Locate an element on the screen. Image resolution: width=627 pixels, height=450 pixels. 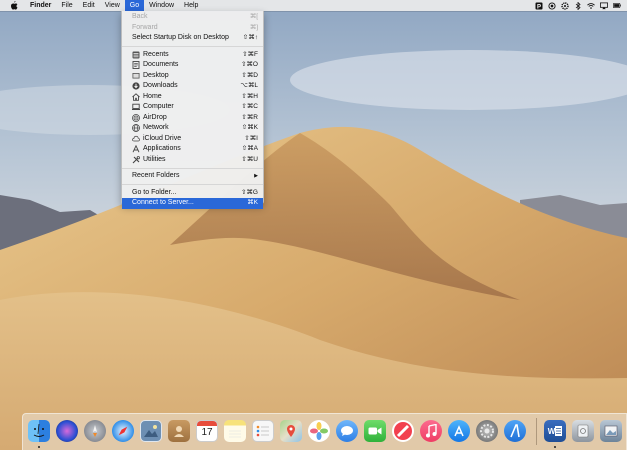
menu-window: Window is located at coordinates (161, 5).